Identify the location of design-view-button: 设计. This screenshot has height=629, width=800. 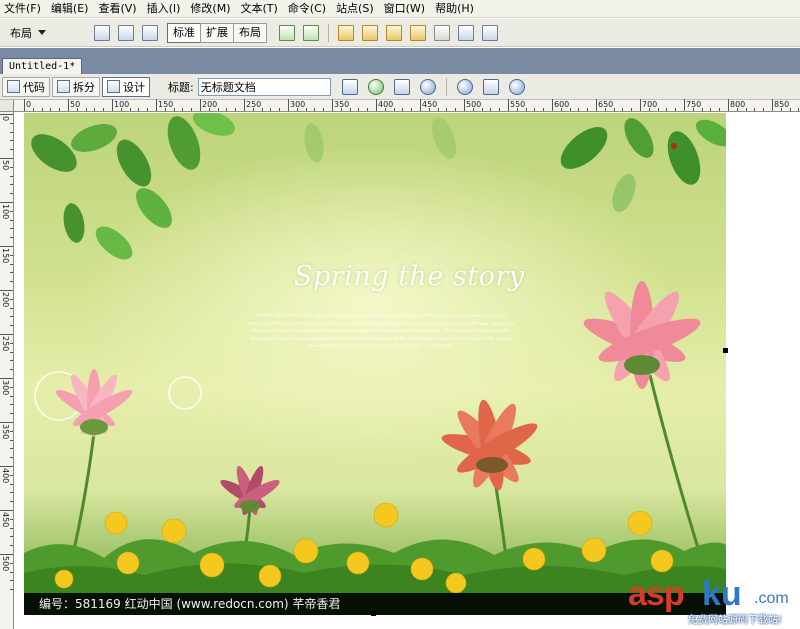
(126, 86).